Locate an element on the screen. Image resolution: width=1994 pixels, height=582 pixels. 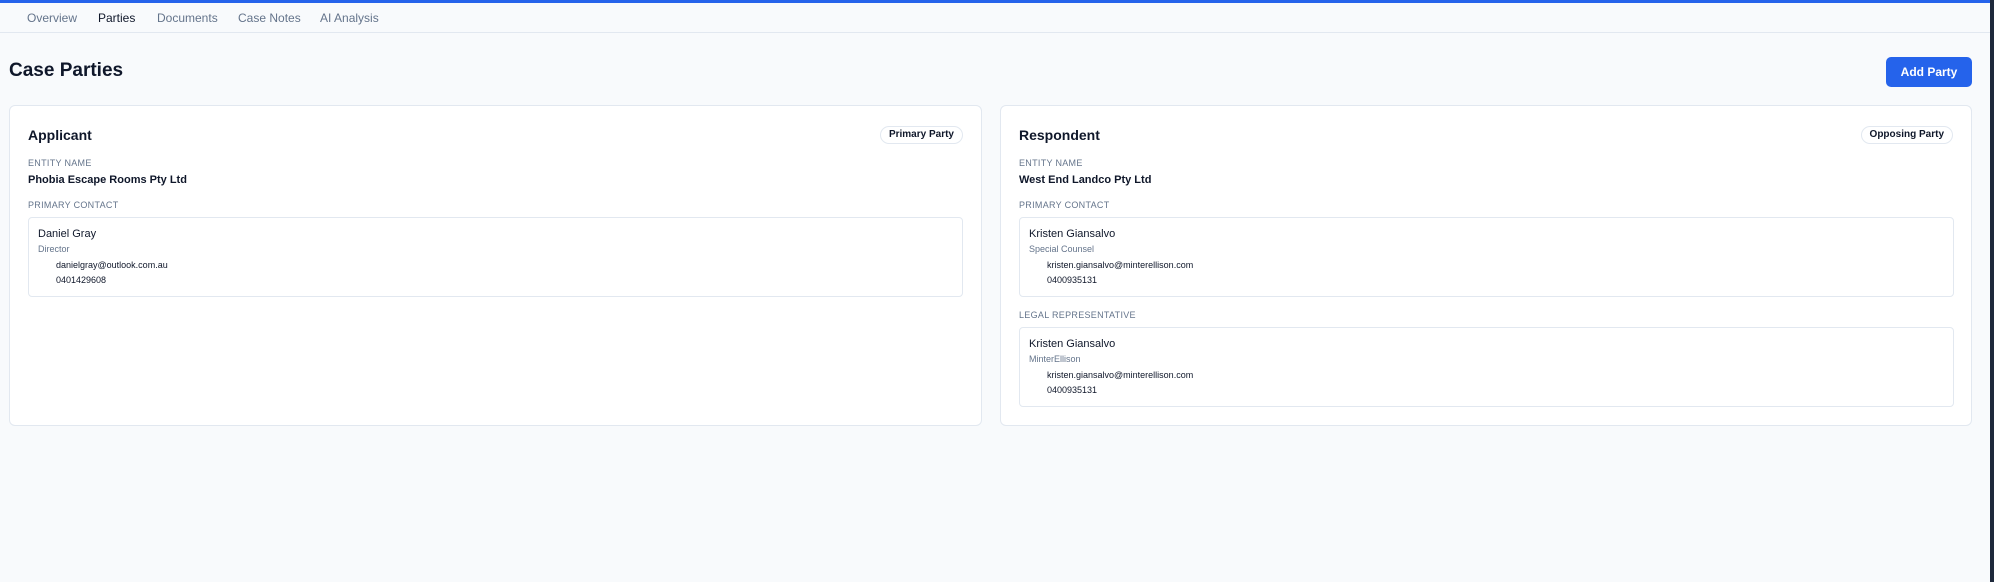
entity-name: Phobia Escape Rooms Pty Ltd is located at coordinates (107, 180).